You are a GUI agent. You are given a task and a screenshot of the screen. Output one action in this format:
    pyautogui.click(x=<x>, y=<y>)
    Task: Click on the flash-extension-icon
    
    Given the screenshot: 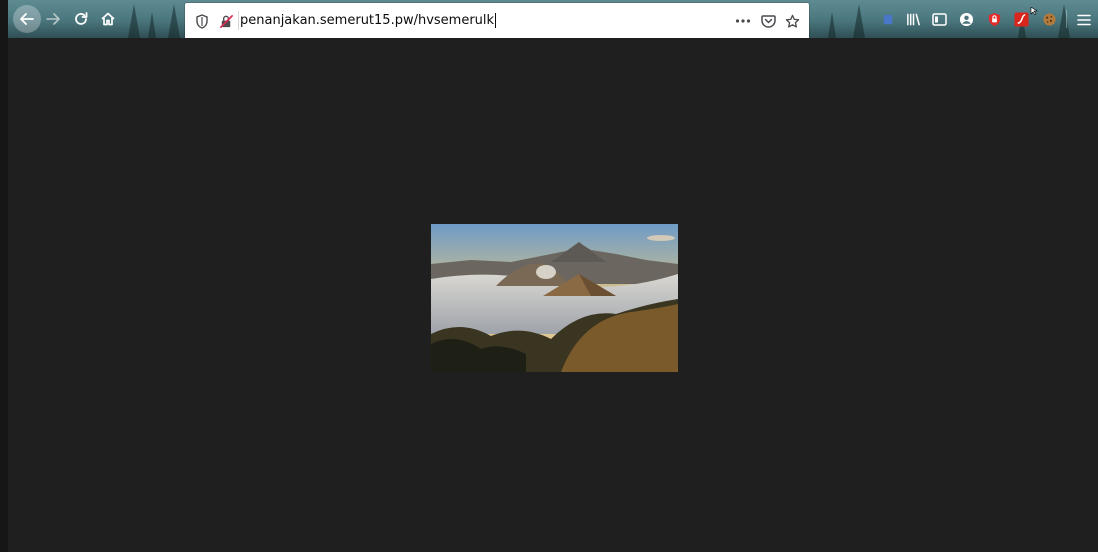 What is the action you would take?
    pyautogui.click(x=1021, y=19)
    